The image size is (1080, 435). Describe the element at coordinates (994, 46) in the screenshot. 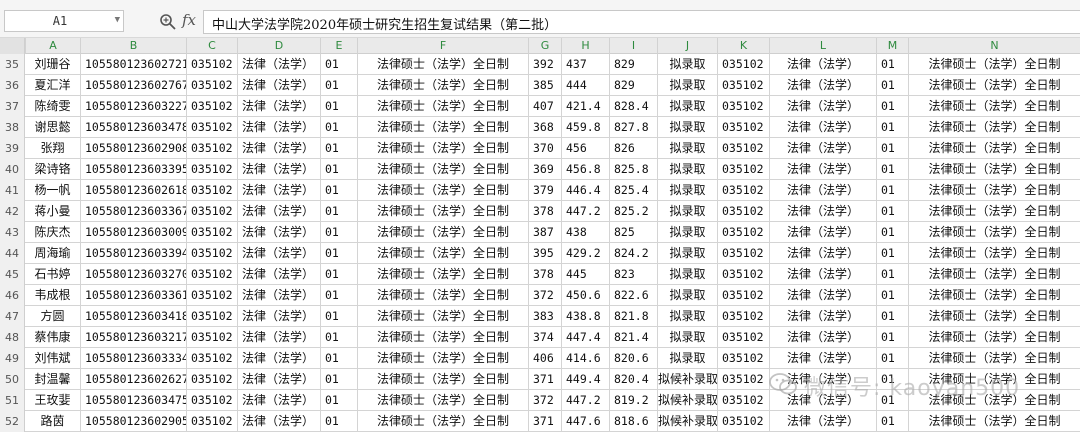

I see `column-header-n: N` at that location.